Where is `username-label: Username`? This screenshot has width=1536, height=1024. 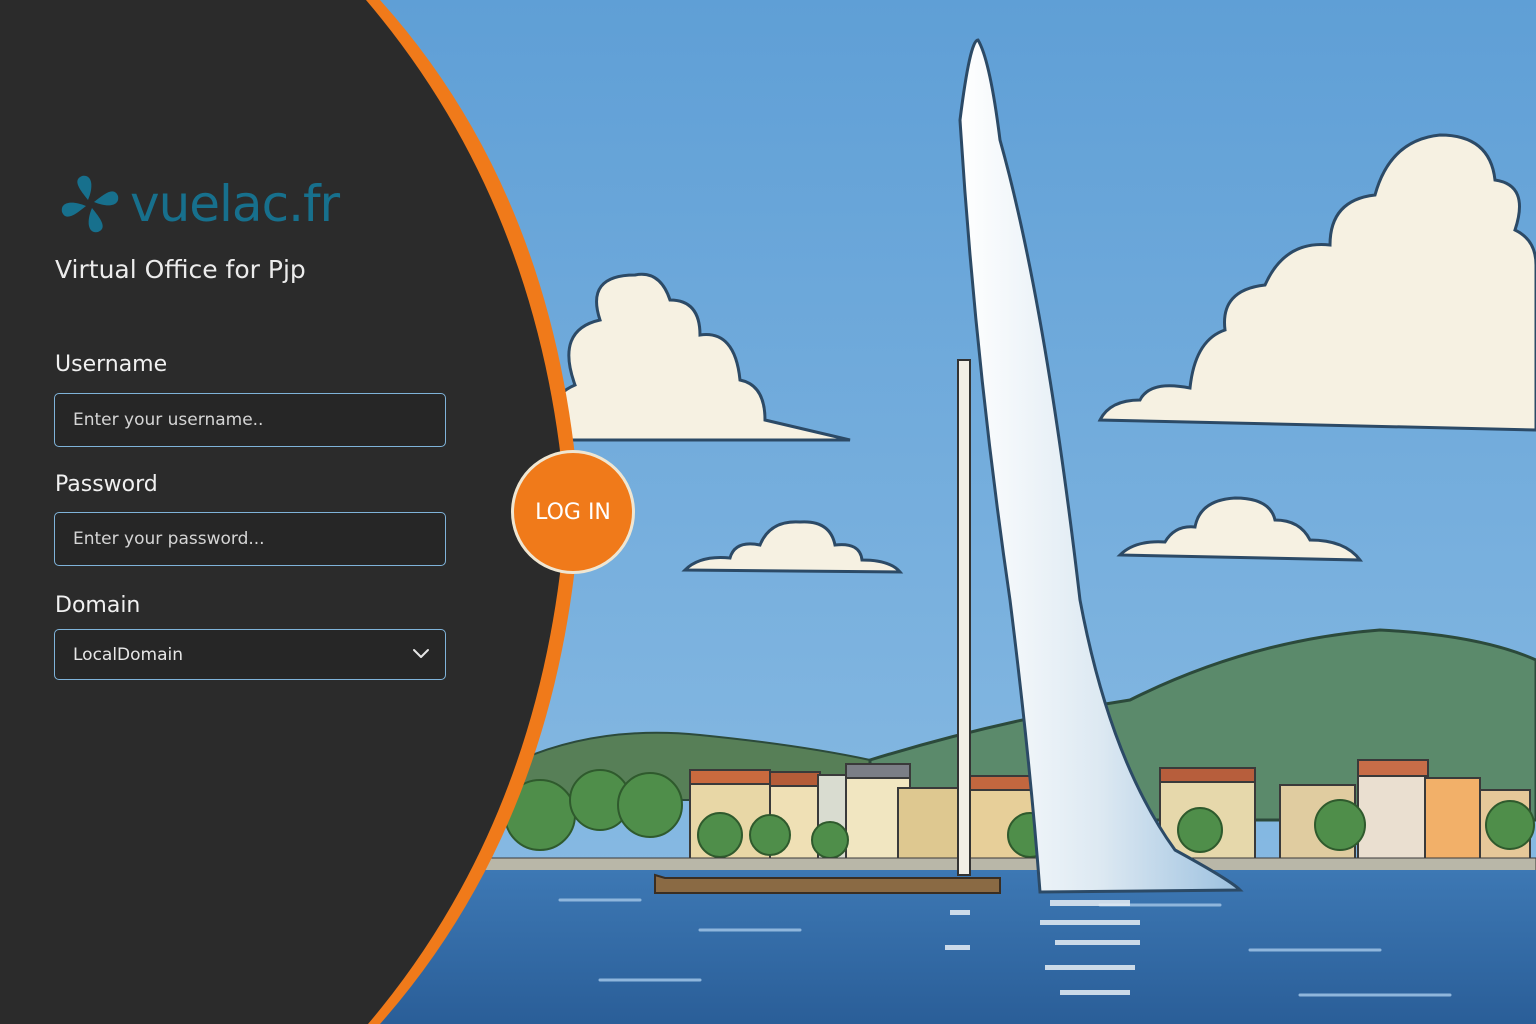
username-label: Username is located at coordinates (111, 364).